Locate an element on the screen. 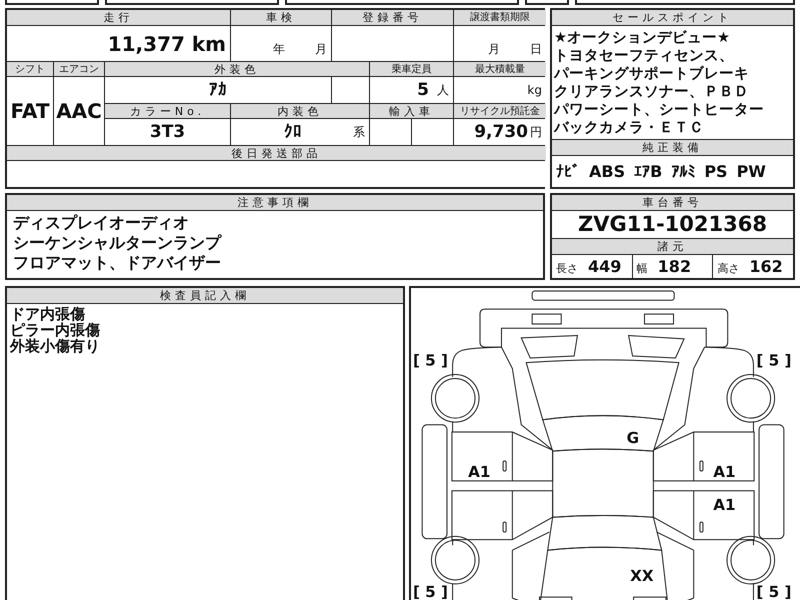 The height and width of the screenshot is (600, 800). exterior-color-header: 外装色 is located at coordinates (237, 69).